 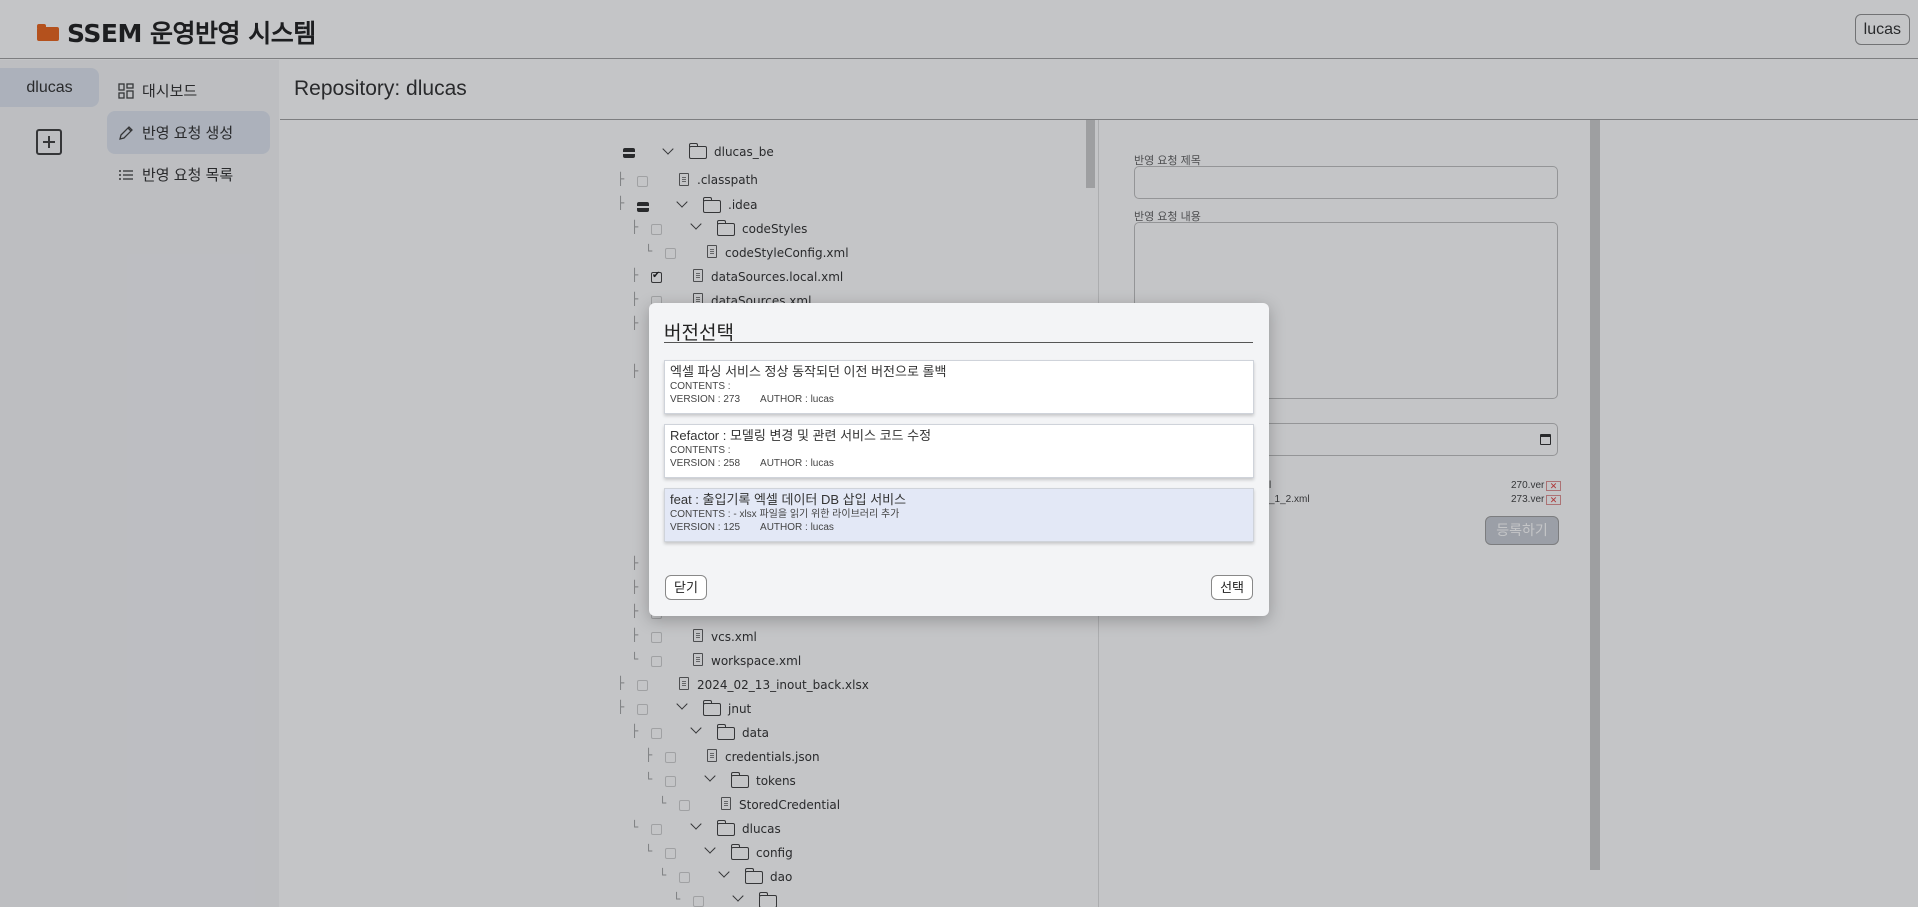 What do you see at coordinates (705, 463) in the screenshot?
I see `version-number: VERSION : 258` at bounding box center [705, 463].